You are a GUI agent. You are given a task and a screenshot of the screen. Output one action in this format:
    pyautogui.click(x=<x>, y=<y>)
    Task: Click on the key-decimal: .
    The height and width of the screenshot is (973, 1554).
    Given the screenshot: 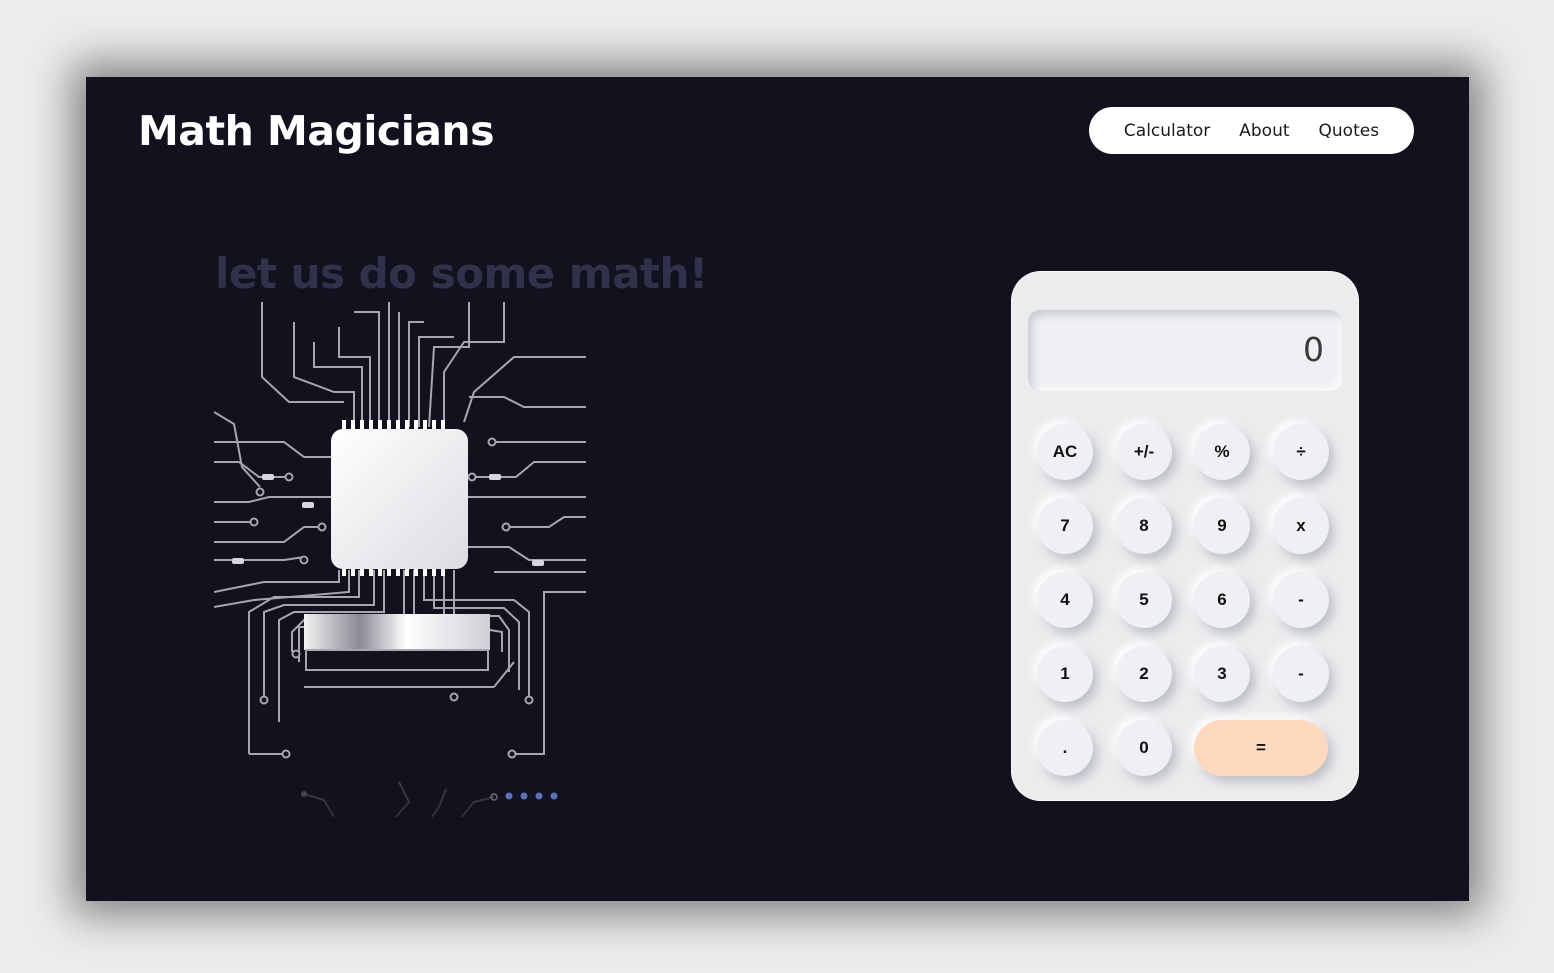 What is the action you would take?
    pyautogui.click(x=1065, y=748)
    